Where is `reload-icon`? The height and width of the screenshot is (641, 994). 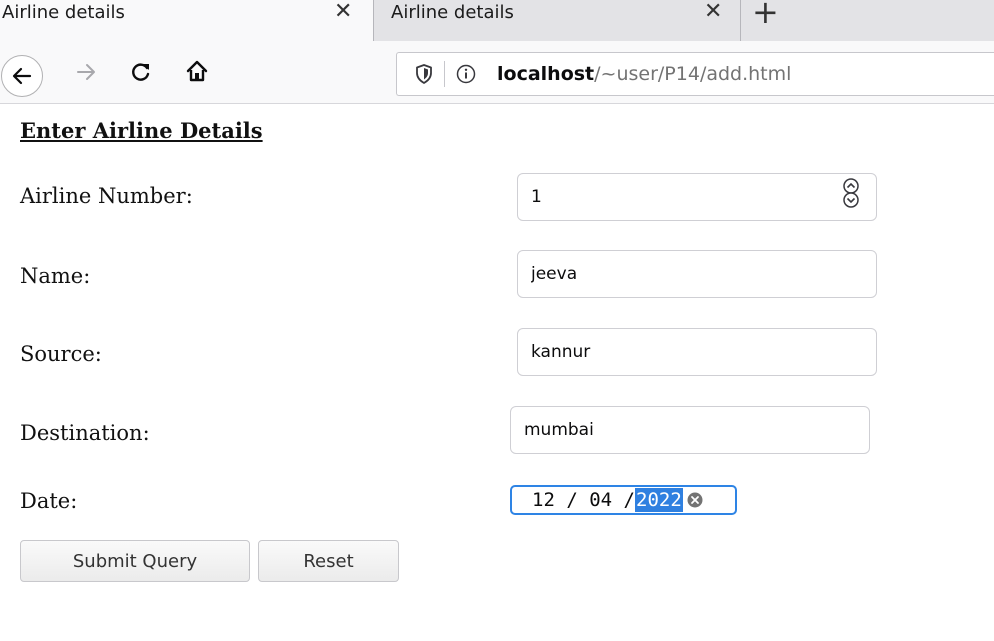
reload-icon is located at coordinates (141, 72).